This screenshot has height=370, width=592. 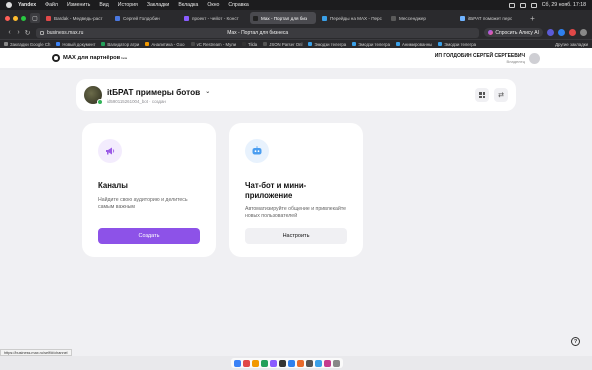 I want to click on chatbot-title: Чат-бот и мини-приложение, so click(x=276, y=190).